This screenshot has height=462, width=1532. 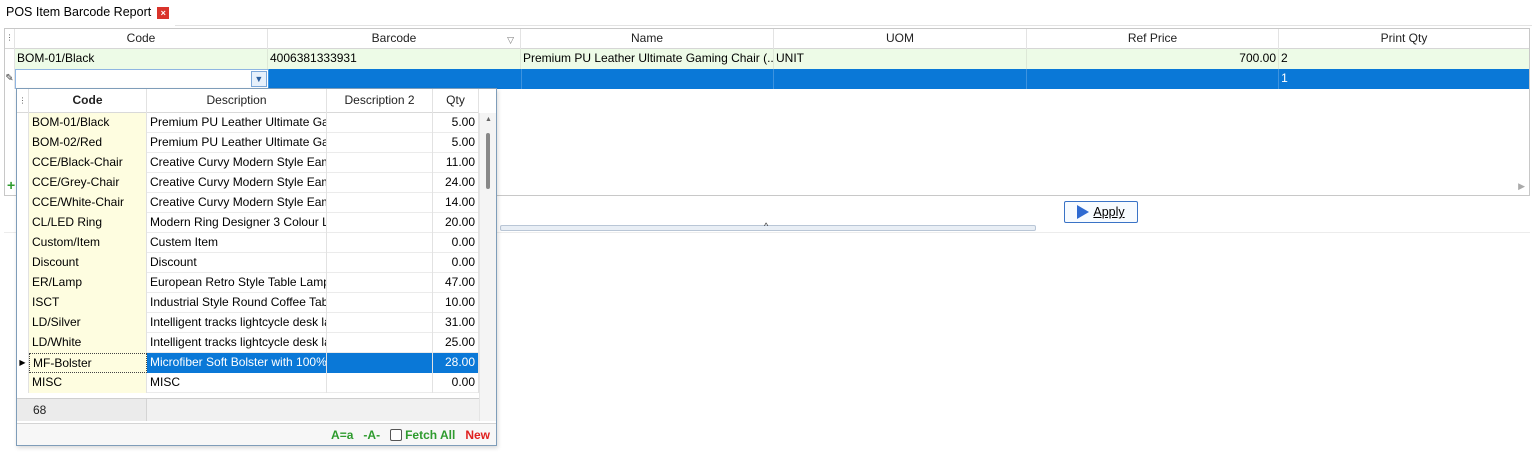 I want to click on lookup-cell-qty: 25.00, so click(x=456, y=343).